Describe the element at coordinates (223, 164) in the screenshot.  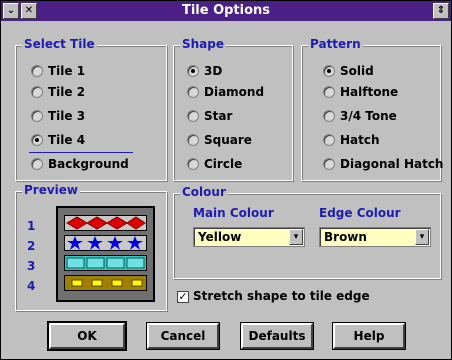
I see `radio-label: Circle` at that location.